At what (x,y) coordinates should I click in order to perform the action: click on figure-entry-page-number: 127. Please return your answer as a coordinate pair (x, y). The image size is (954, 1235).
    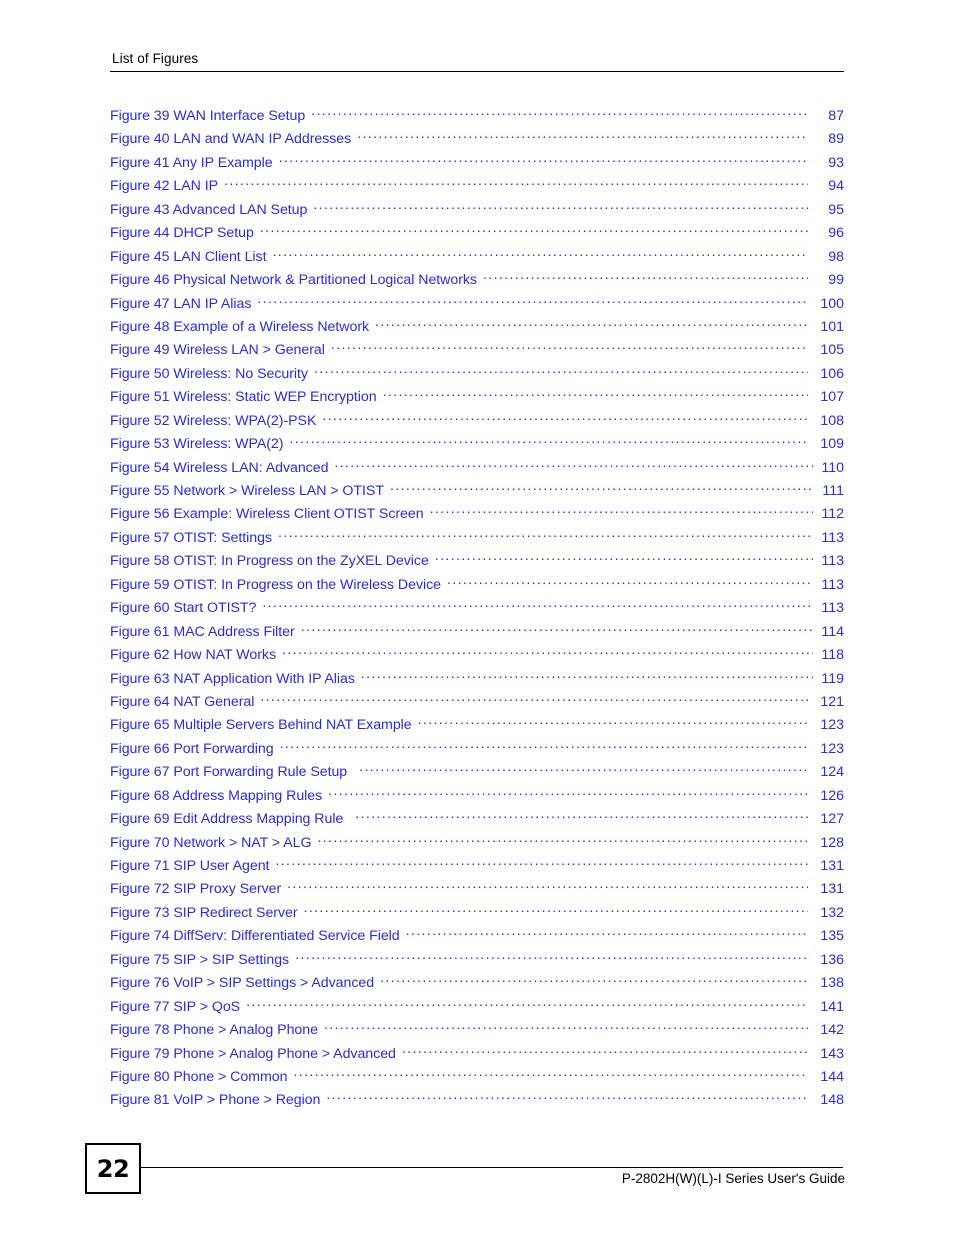
    Looking at the image, I should click on (832, 819).